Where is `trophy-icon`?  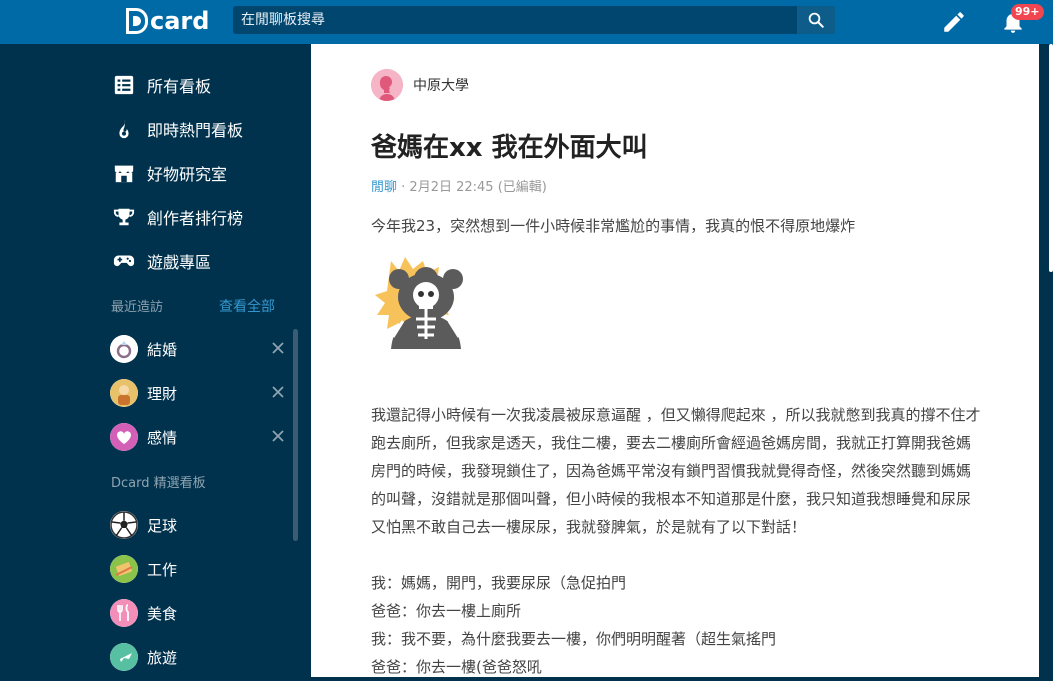
trophy-icon is located at coordinates (124, 217).